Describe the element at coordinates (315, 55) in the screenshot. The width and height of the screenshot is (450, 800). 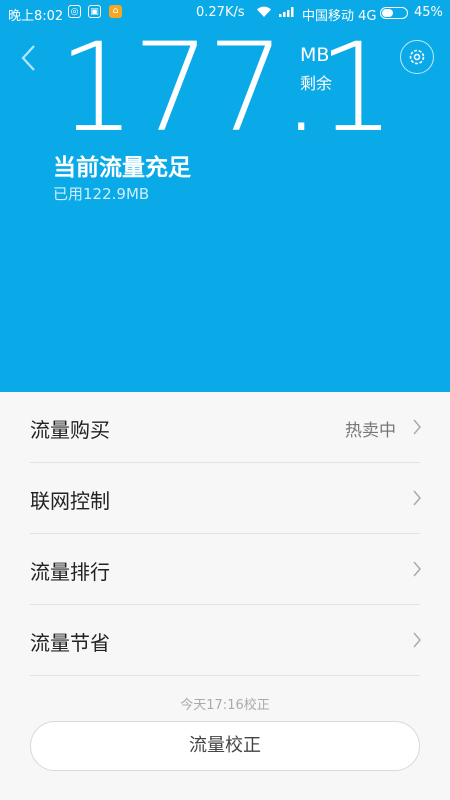
I see `remaining-unit: MB` at that location.